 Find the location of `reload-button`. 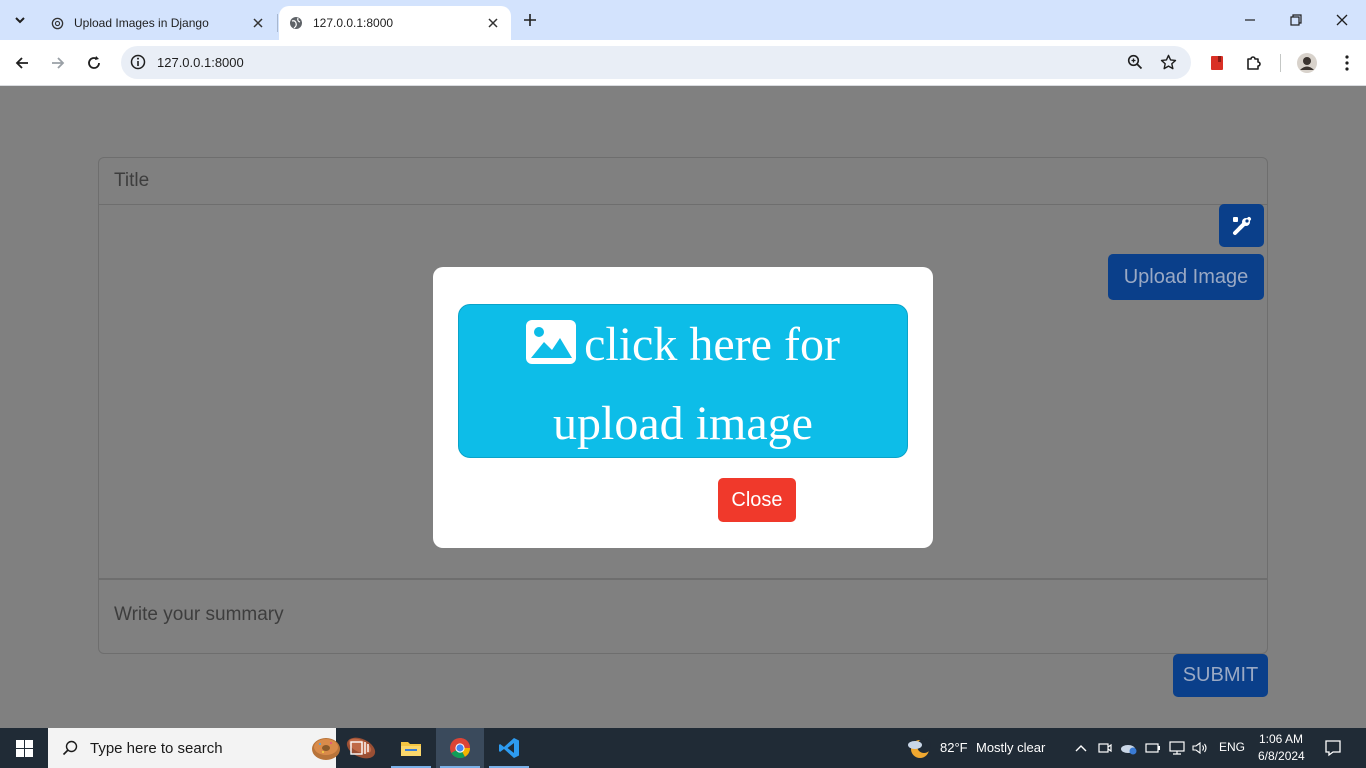

reload-button is located at coordinates (94, 63).